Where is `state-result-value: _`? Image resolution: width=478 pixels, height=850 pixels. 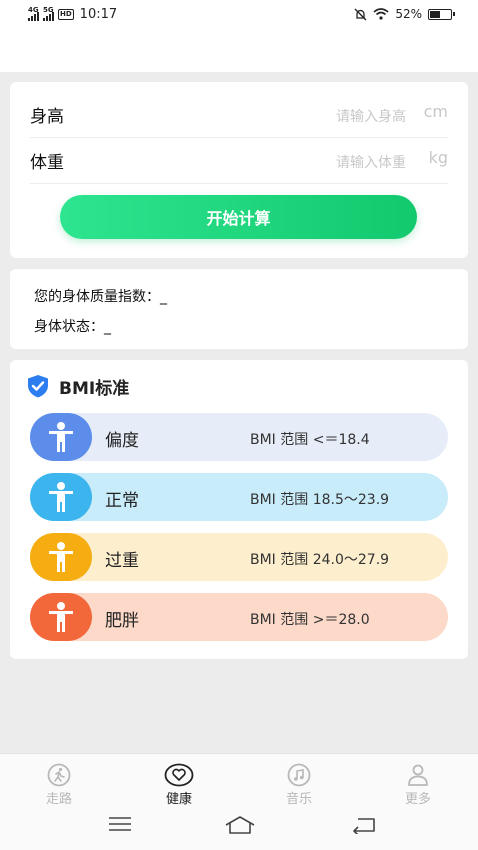 state-result-value: _ is located at coordinates (107, 327).